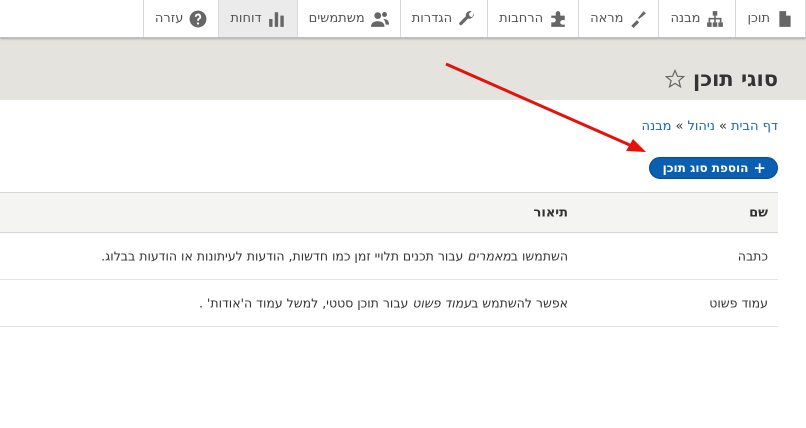  Describe the element at coordinates (489, 256) in the screenshot. I see `description-emphasis: מאמרים` at that location.